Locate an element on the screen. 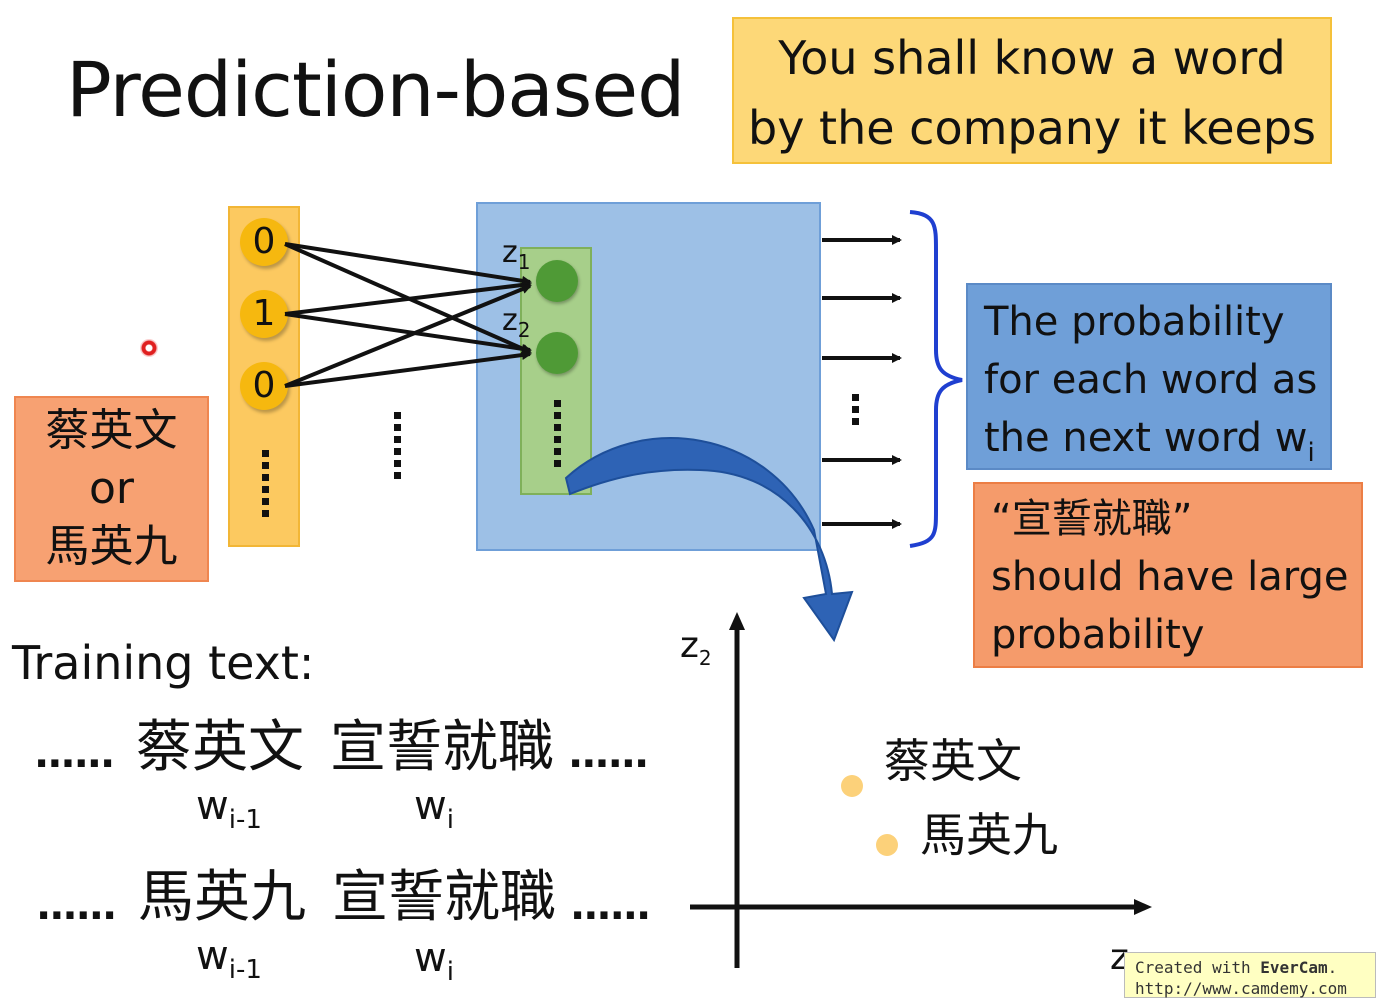 The width and height of the screenshot is (1379, 999). ellipsis-dots is located at coordinates (560, 455).